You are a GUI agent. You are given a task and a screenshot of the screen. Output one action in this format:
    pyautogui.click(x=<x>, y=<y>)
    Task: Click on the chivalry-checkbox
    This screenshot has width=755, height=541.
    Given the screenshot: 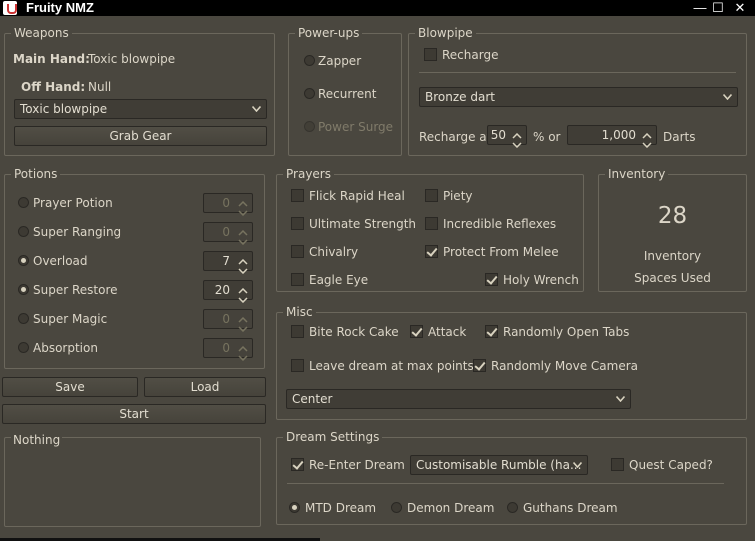 What is the action you would take?
    pyautogui.click(x=297, y=251)
    